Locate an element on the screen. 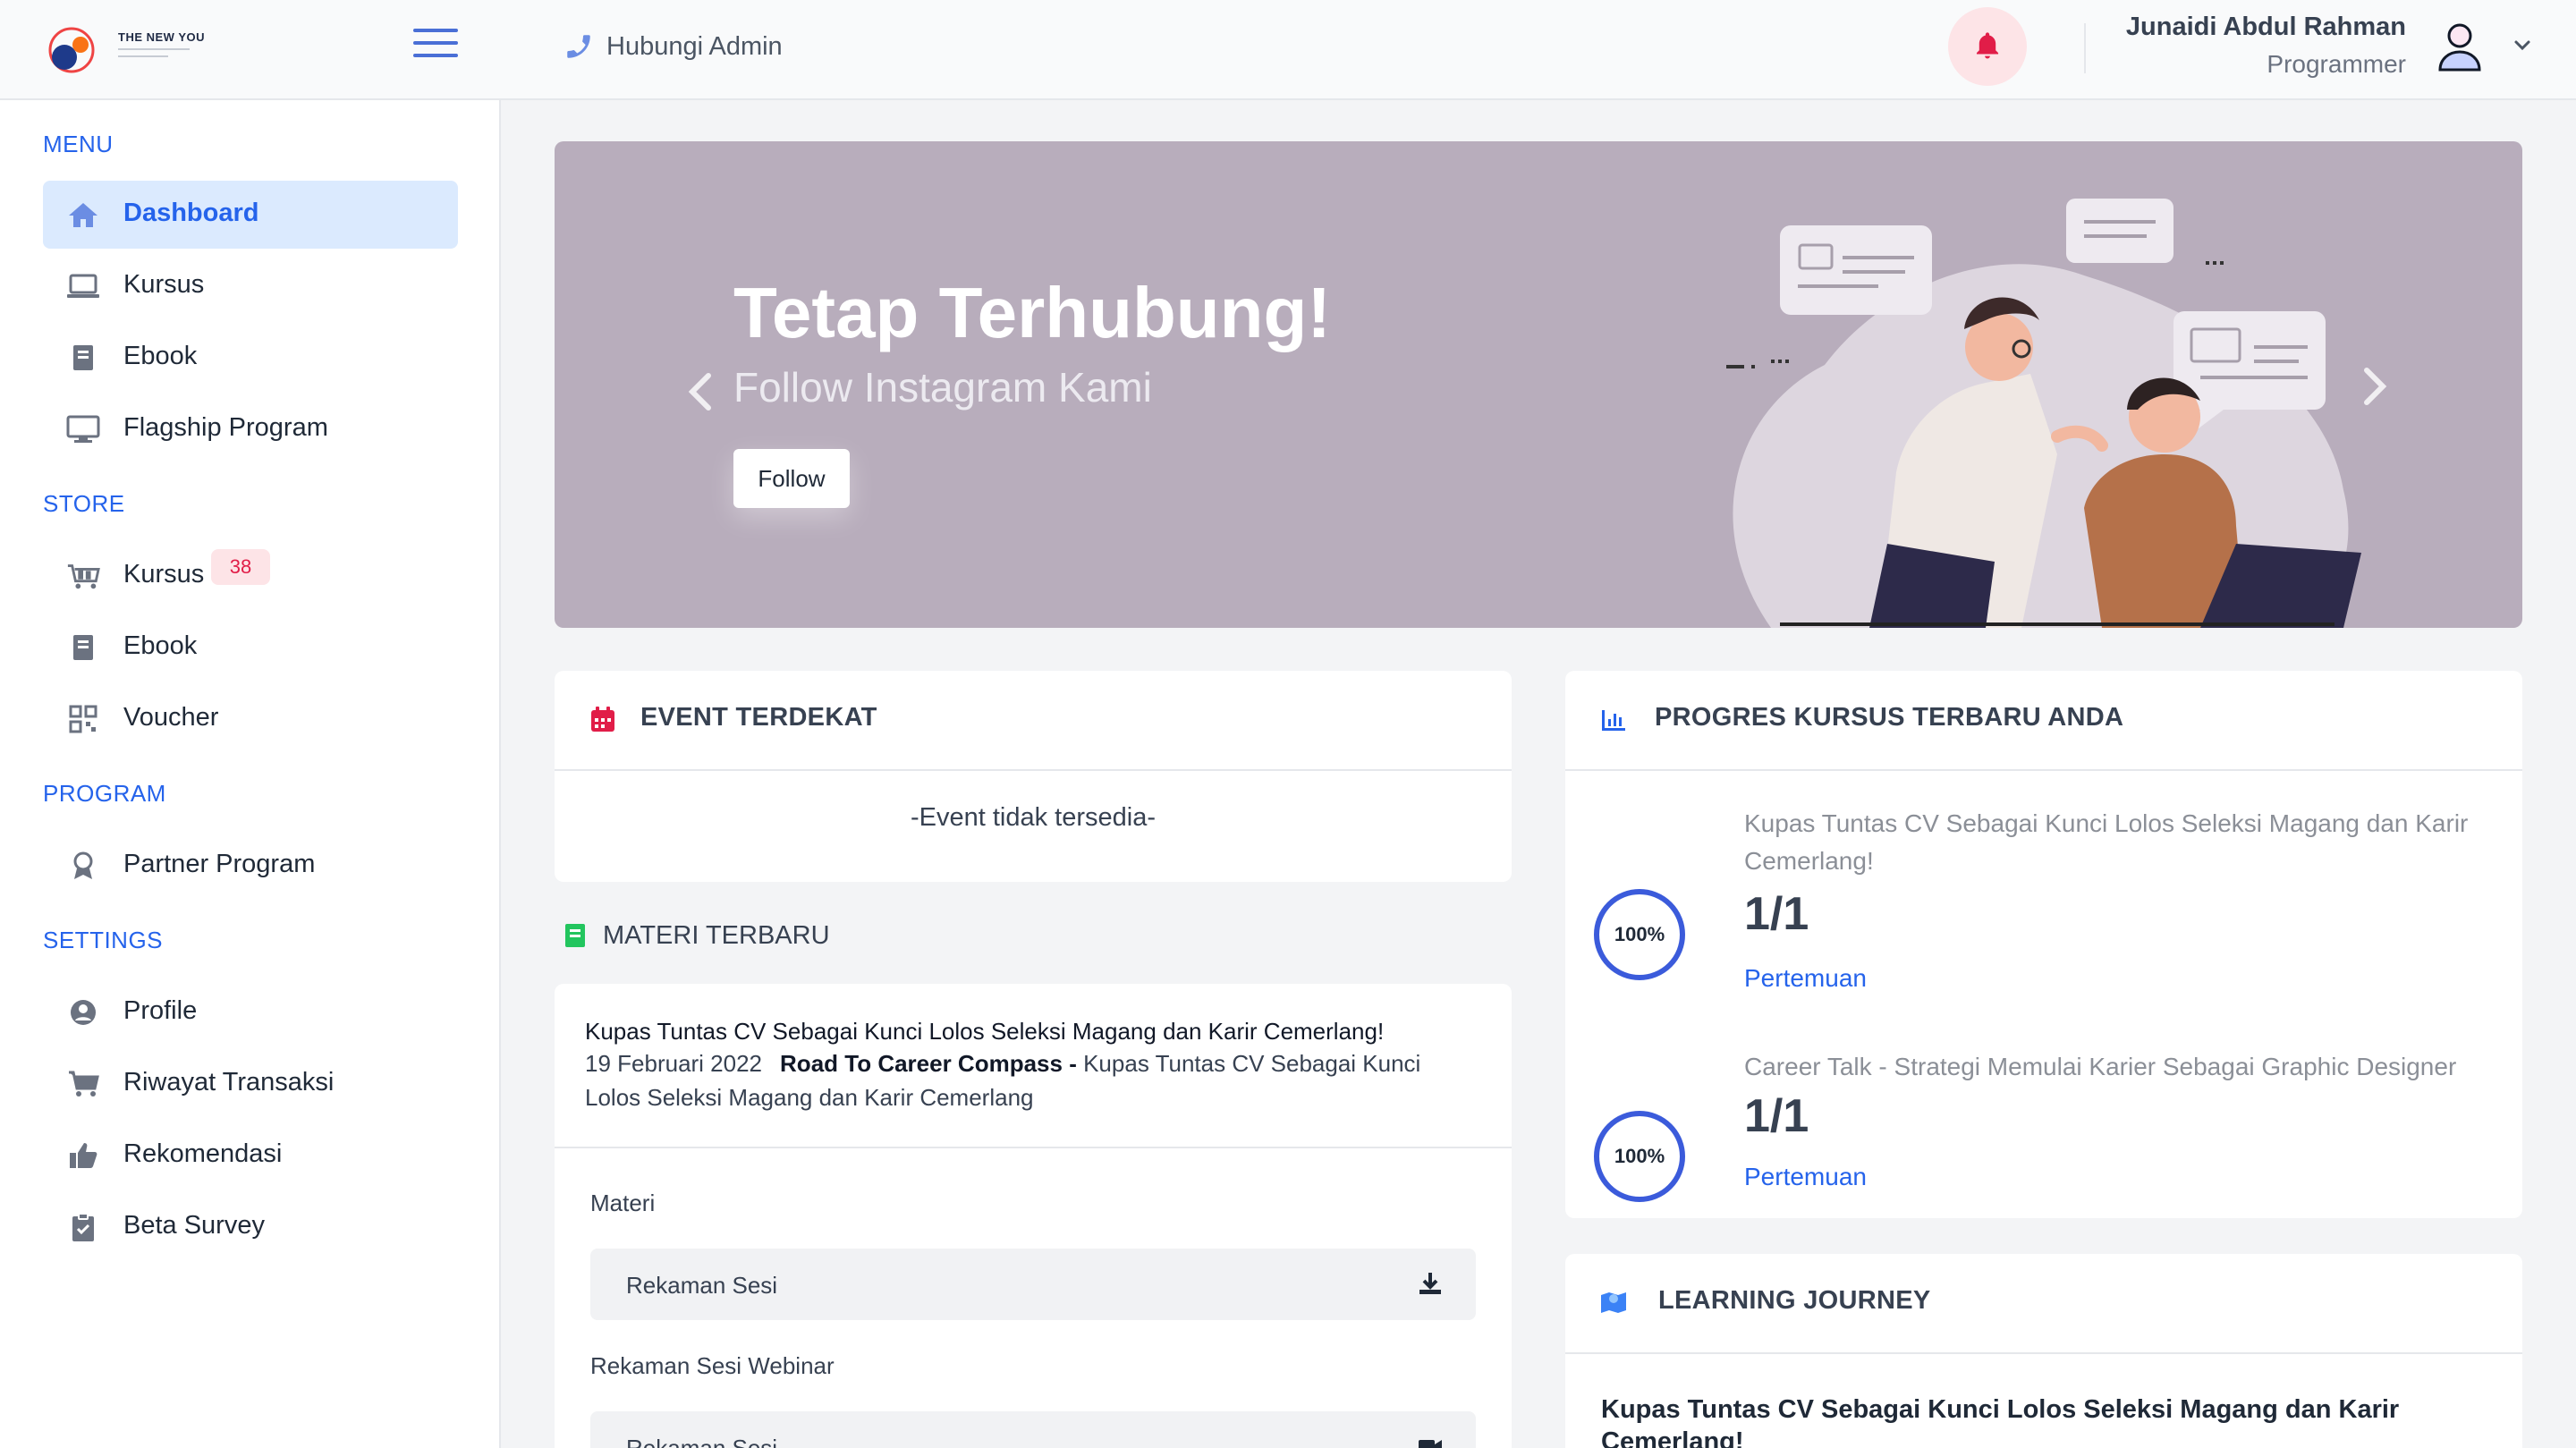  sidebar-item-label: Flagship Program is located at coordinates (225, 427).